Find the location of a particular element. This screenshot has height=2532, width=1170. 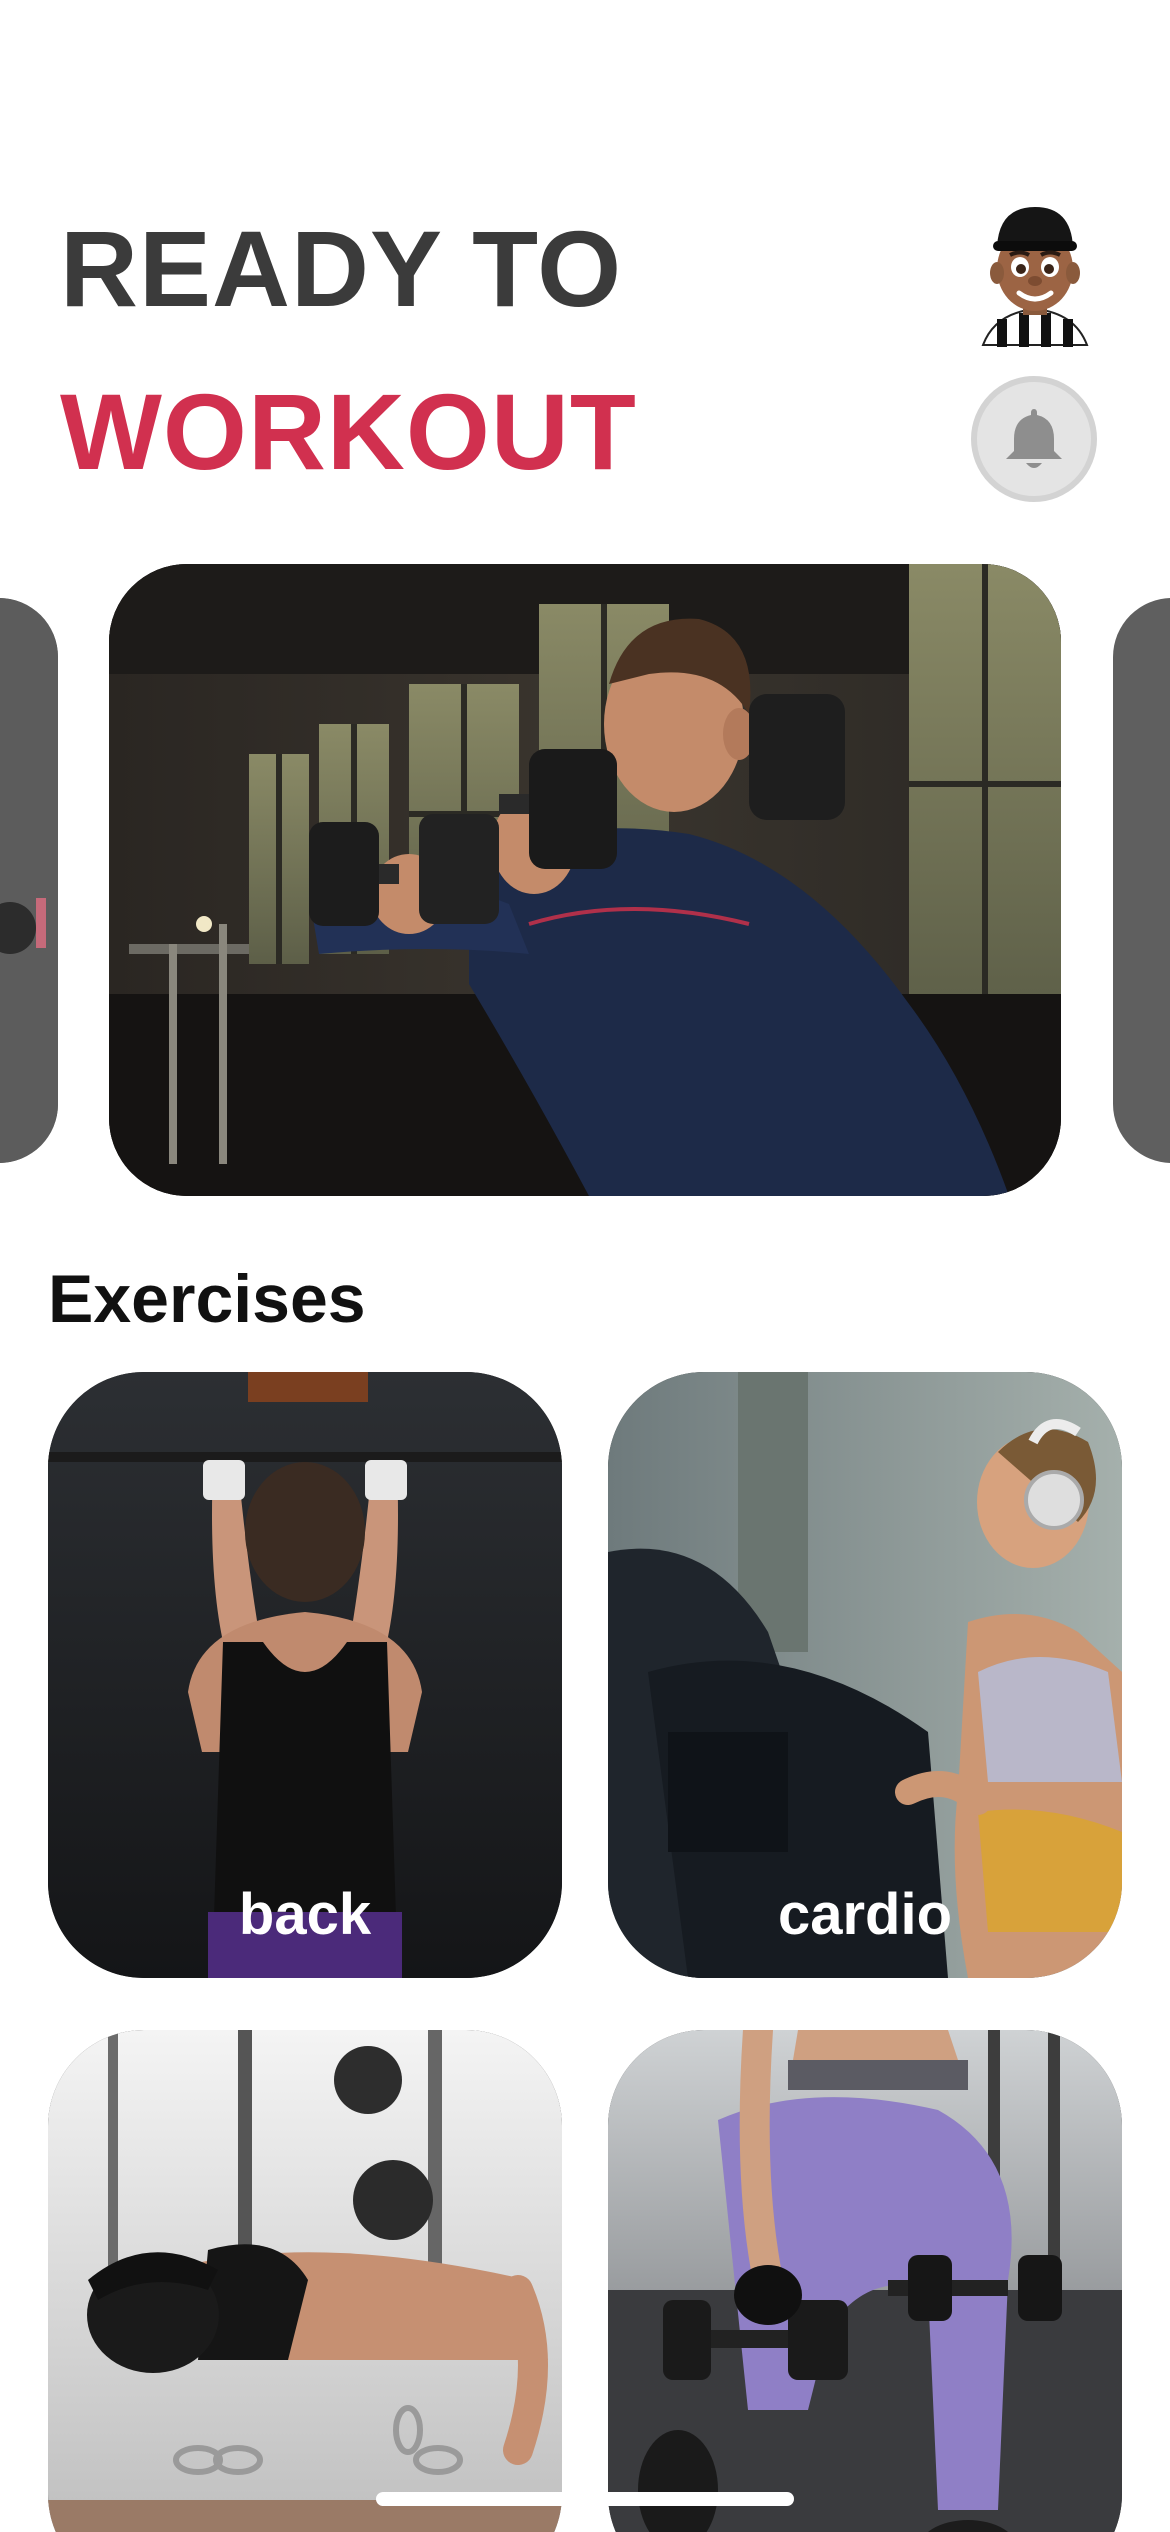

home-indicator is located at coordinates (585, 2499).